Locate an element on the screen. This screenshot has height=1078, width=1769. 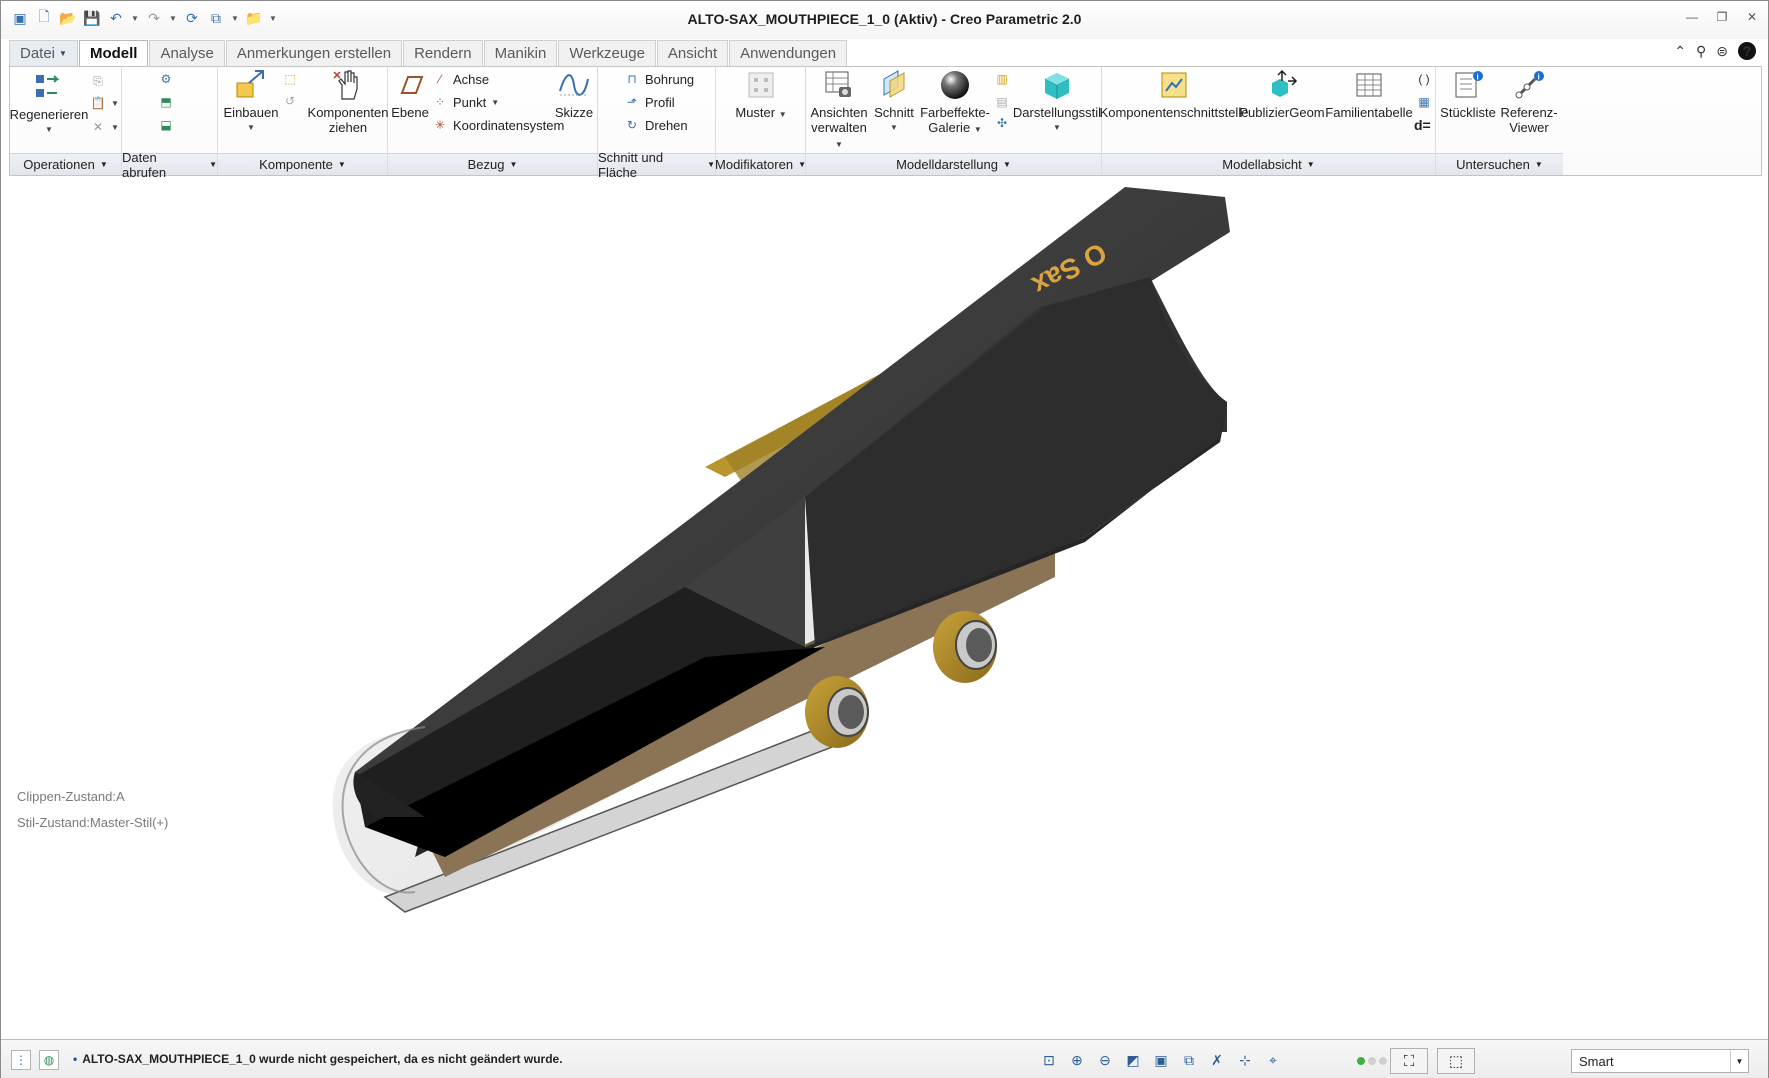
tab-manikin: Manikin is located at coordinates (520, 53).